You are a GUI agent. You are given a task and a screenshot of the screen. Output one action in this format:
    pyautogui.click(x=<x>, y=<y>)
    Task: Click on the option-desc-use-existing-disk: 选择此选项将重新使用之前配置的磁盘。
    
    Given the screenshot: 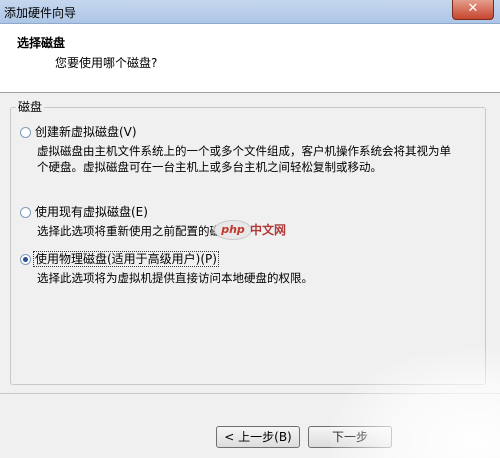 What is the action you would take?
    pyautogui.click(x=140, y=231)
    